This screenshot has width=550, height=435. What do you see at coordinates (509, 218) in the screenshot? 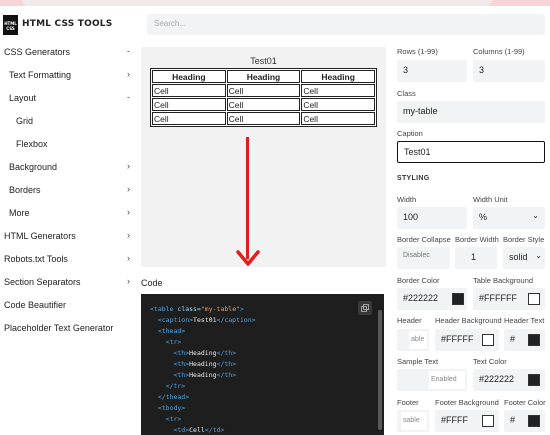
I see `width-unit-select: % ⌄` at bounding box center [509, 218].